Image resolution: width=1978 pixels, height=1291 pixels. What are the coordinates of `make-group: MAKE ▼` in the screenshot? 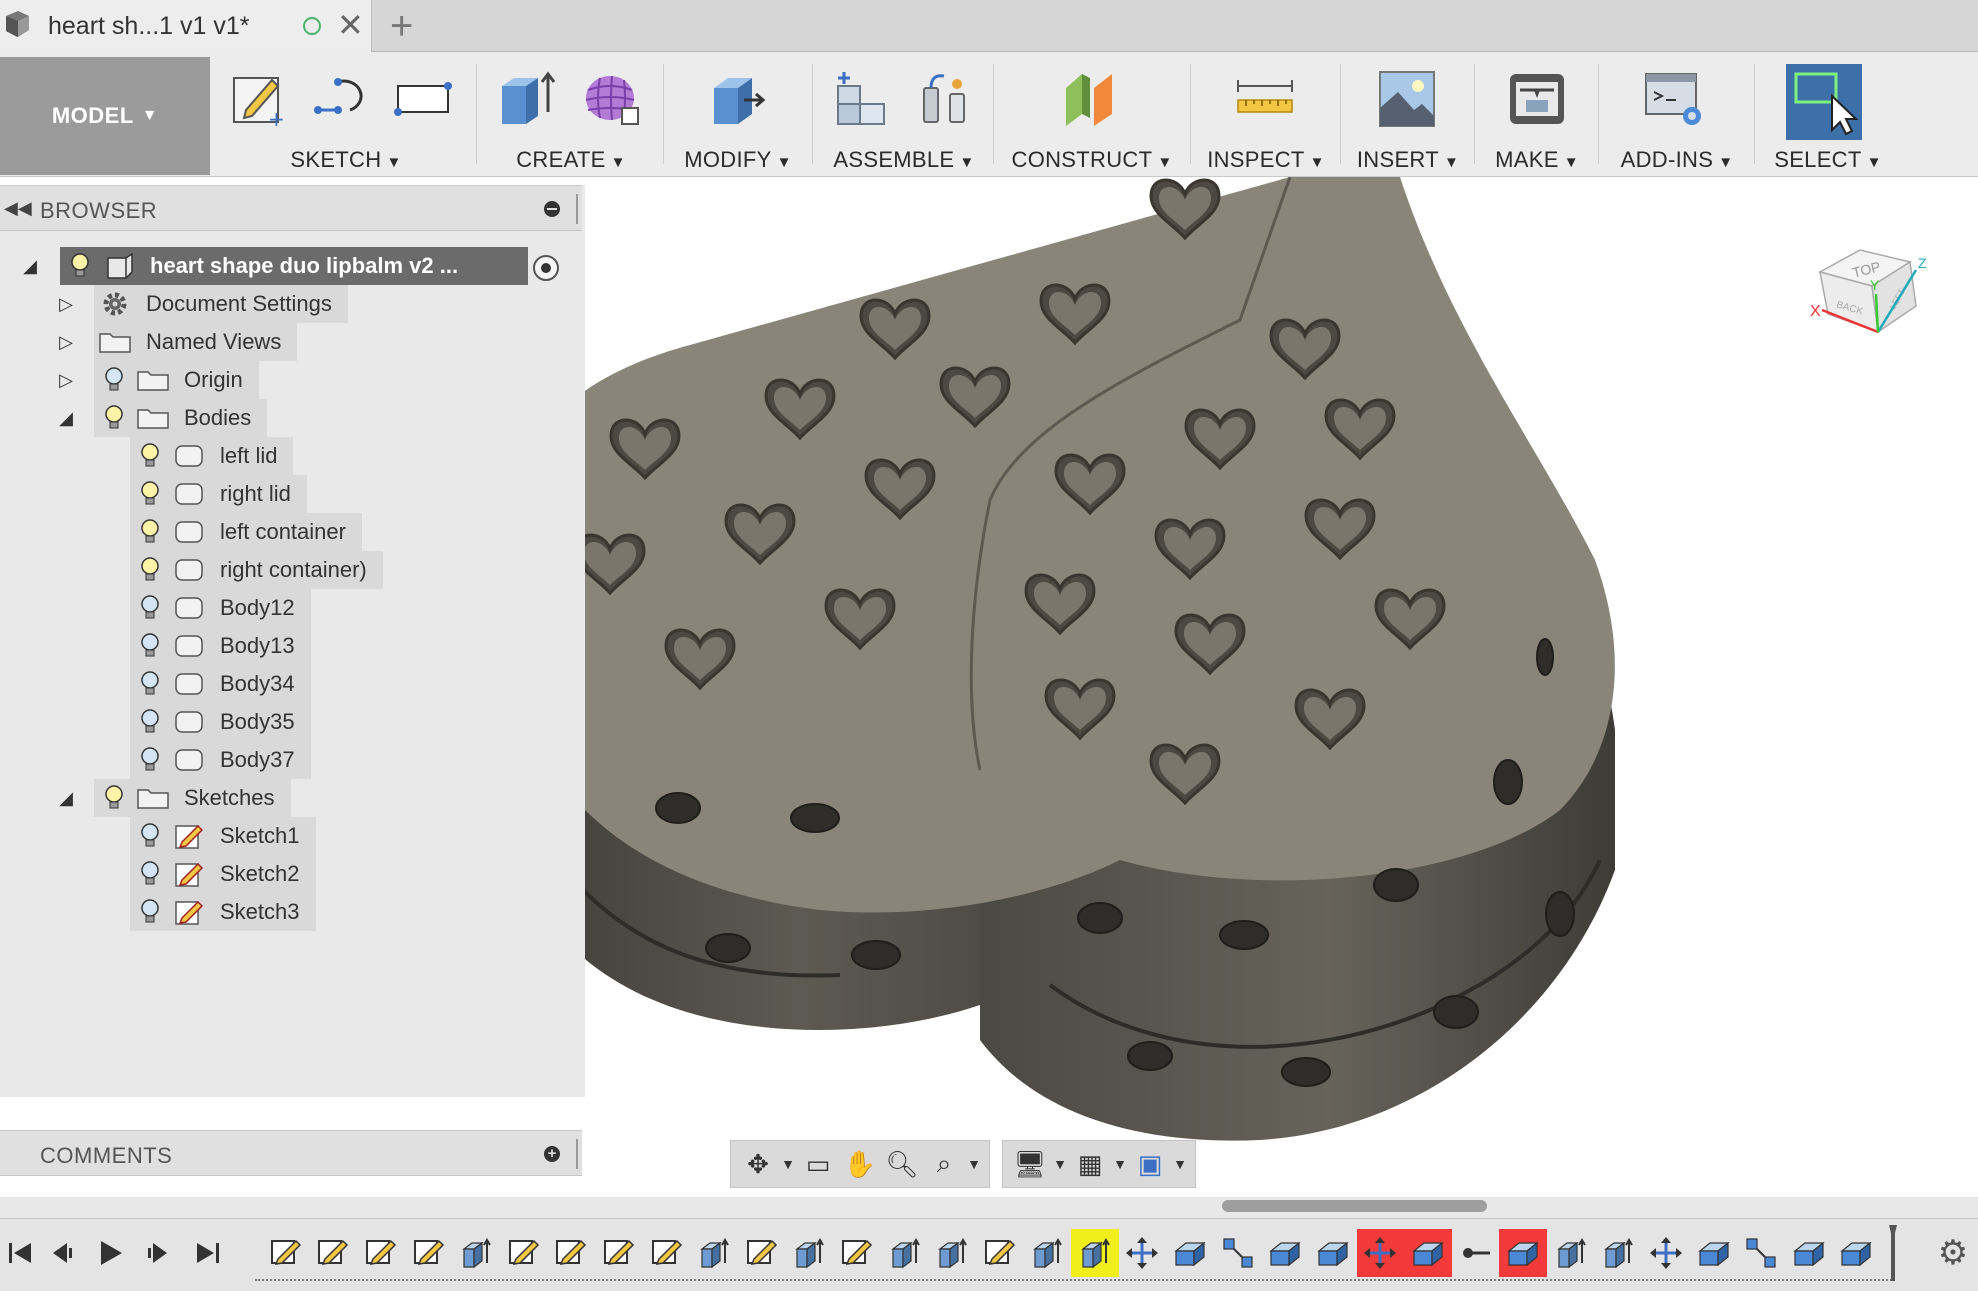 It's located at (1537, 114).